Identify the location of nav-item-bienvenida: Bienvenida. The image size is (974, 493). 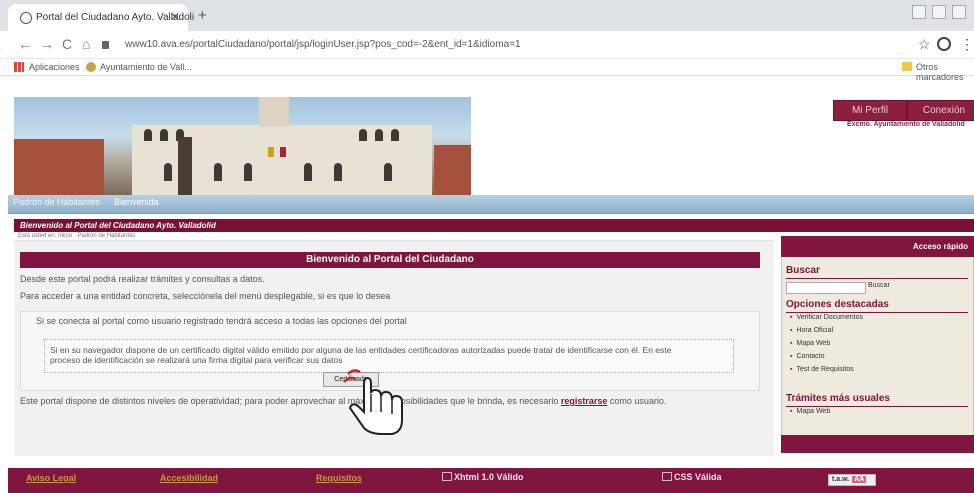
(136, 202).